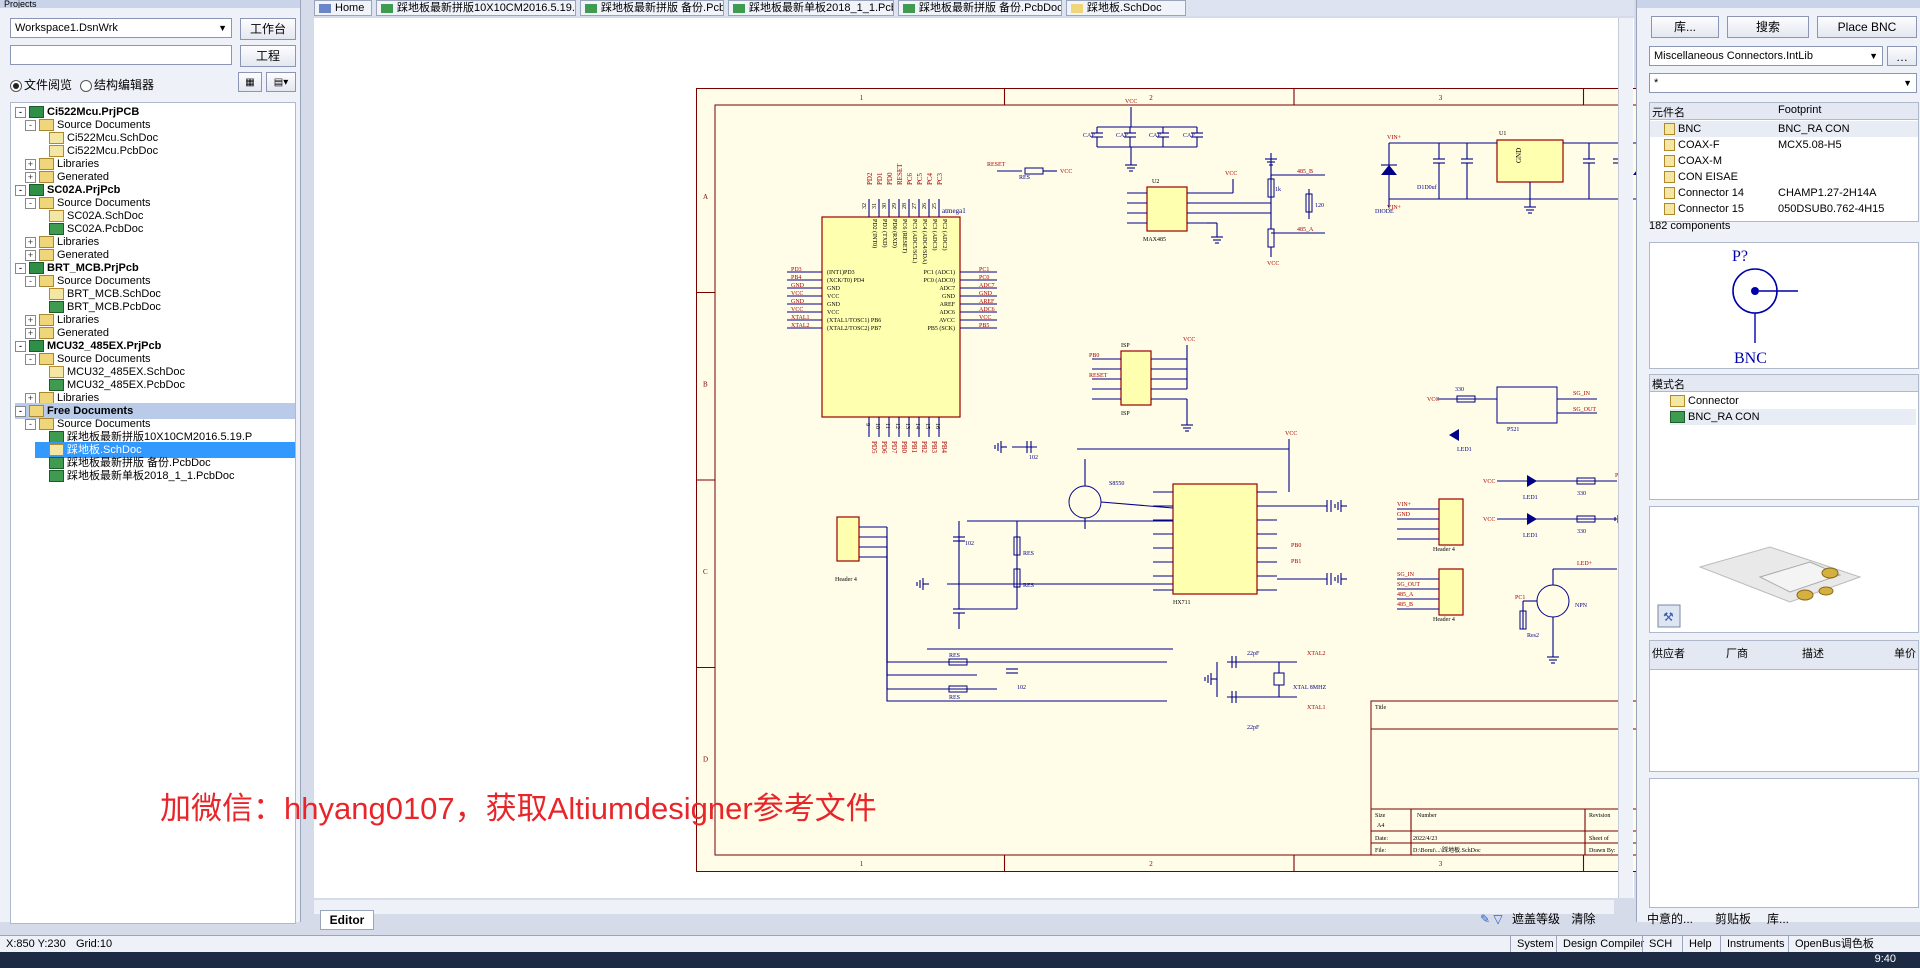 The image size is (1920, 968). Describe the element at coordinates (1690, 226) in the screenshot. I see `component-count: 182 components` at that location.